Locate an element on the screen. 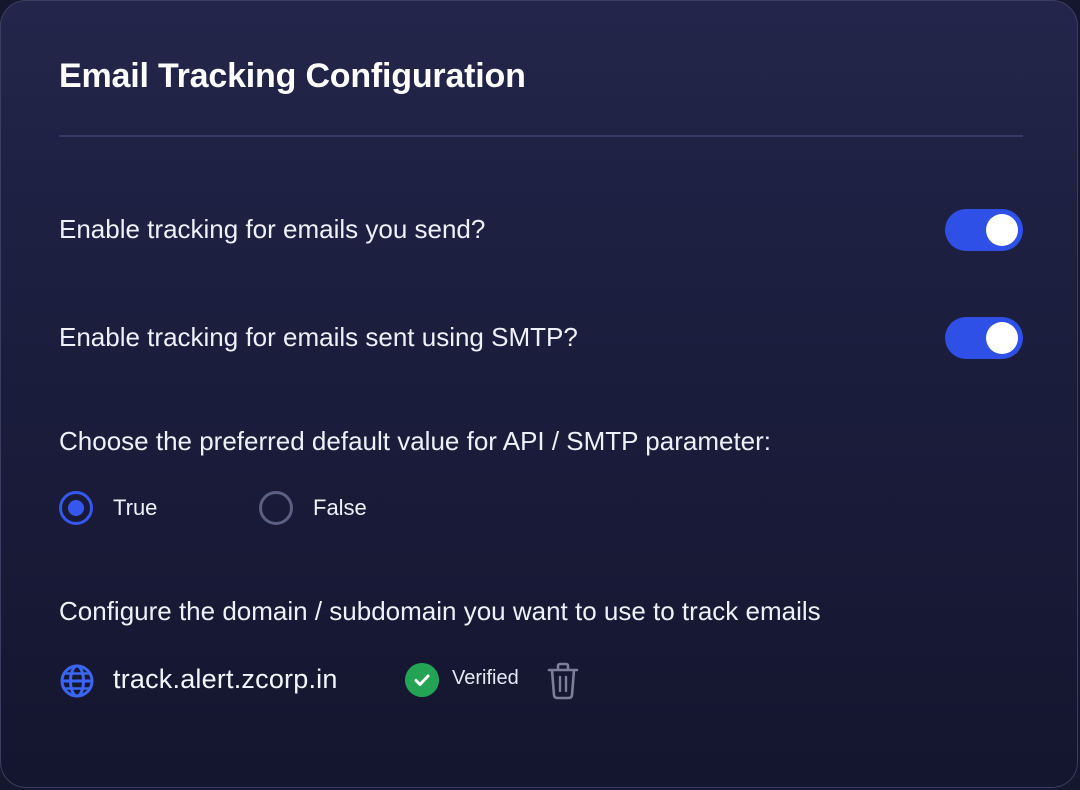 The width and height of the screenshot is (1080, 790). radio-unselected-indicator is located at coordinates (276, 508).